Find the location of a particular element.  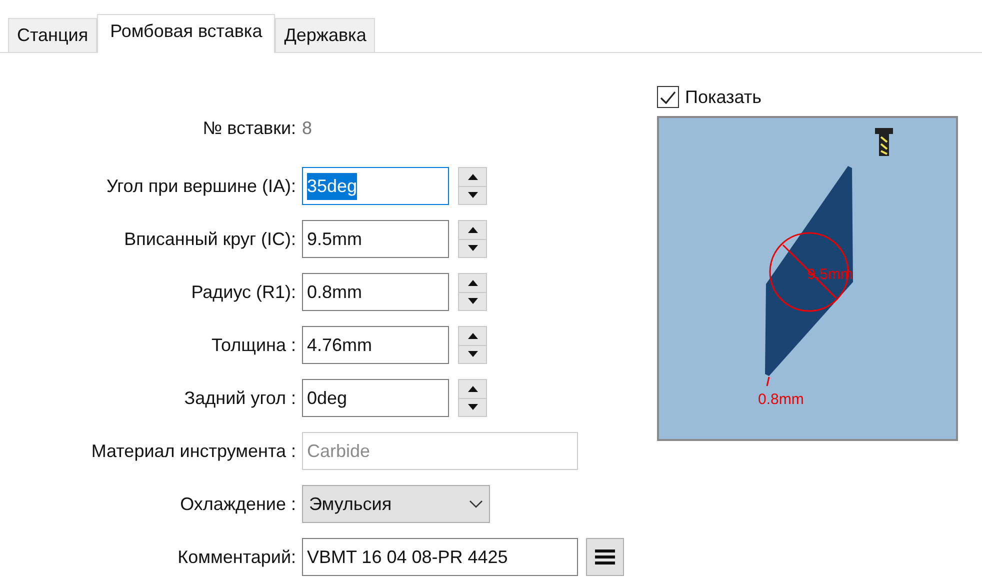

checkbox-label: Показать is located at coordinates (723, 97).